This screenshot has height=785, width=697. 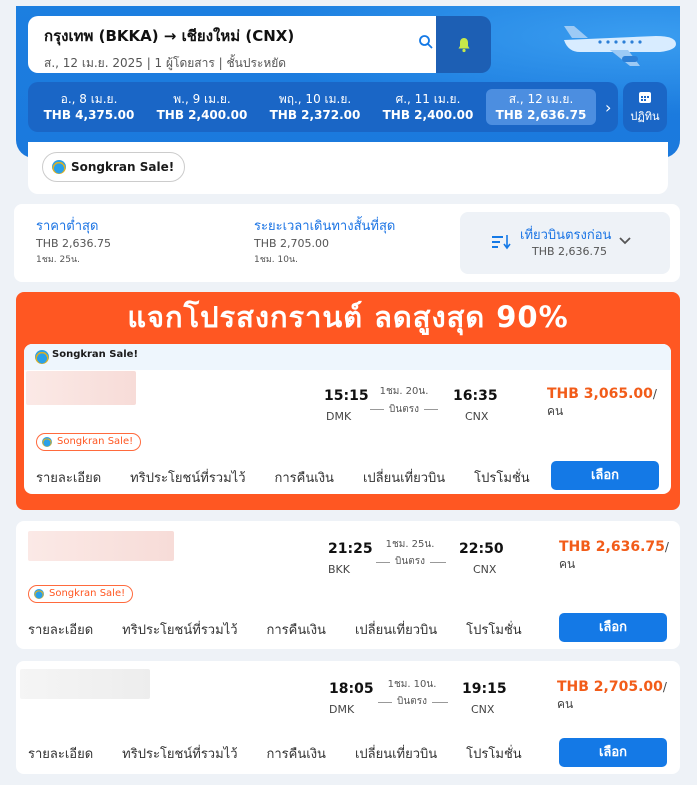 I want to click on sort-direct-first: เที่ยวบินตรงก่อน THB 2,636.75, so click(x=565, y=243).